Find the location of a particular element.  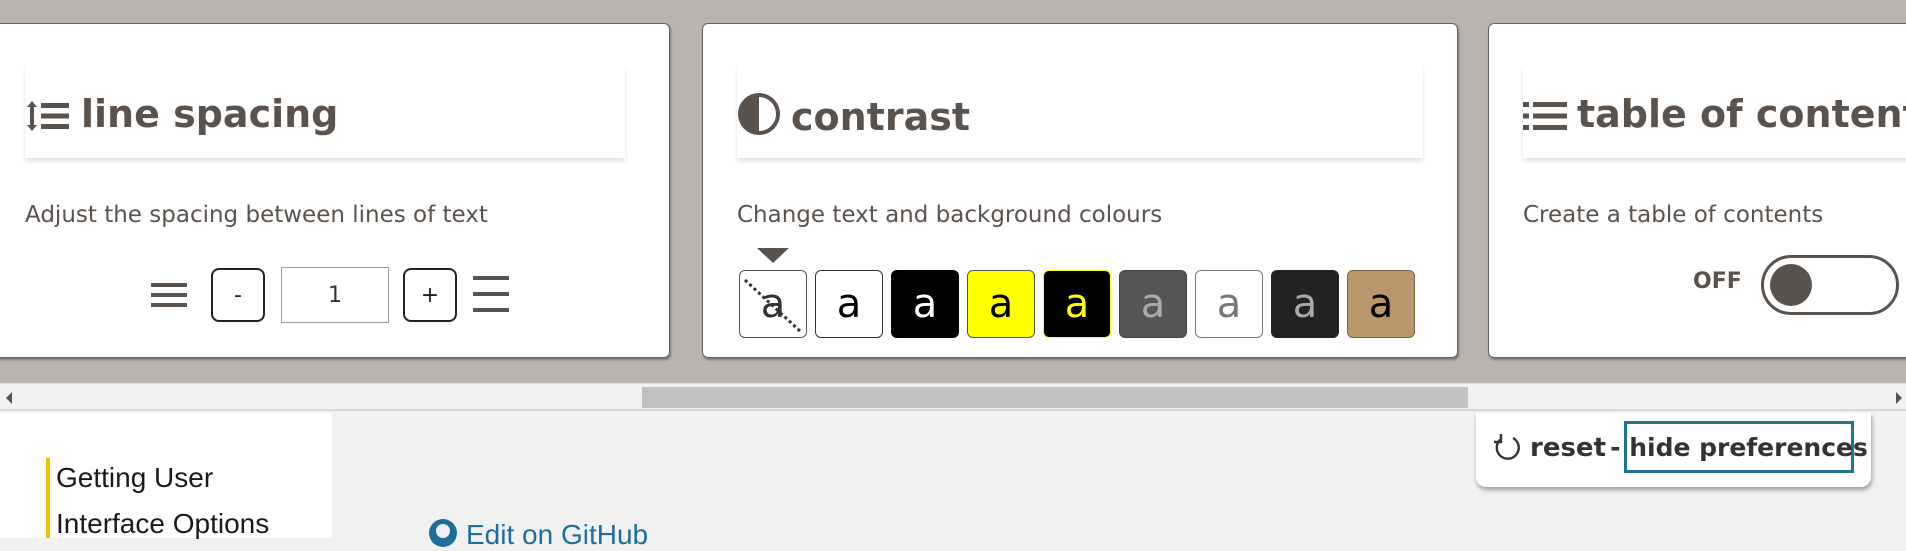

contrast-swatch-grey-on-dark: a is located at coordinates (1305, 304).